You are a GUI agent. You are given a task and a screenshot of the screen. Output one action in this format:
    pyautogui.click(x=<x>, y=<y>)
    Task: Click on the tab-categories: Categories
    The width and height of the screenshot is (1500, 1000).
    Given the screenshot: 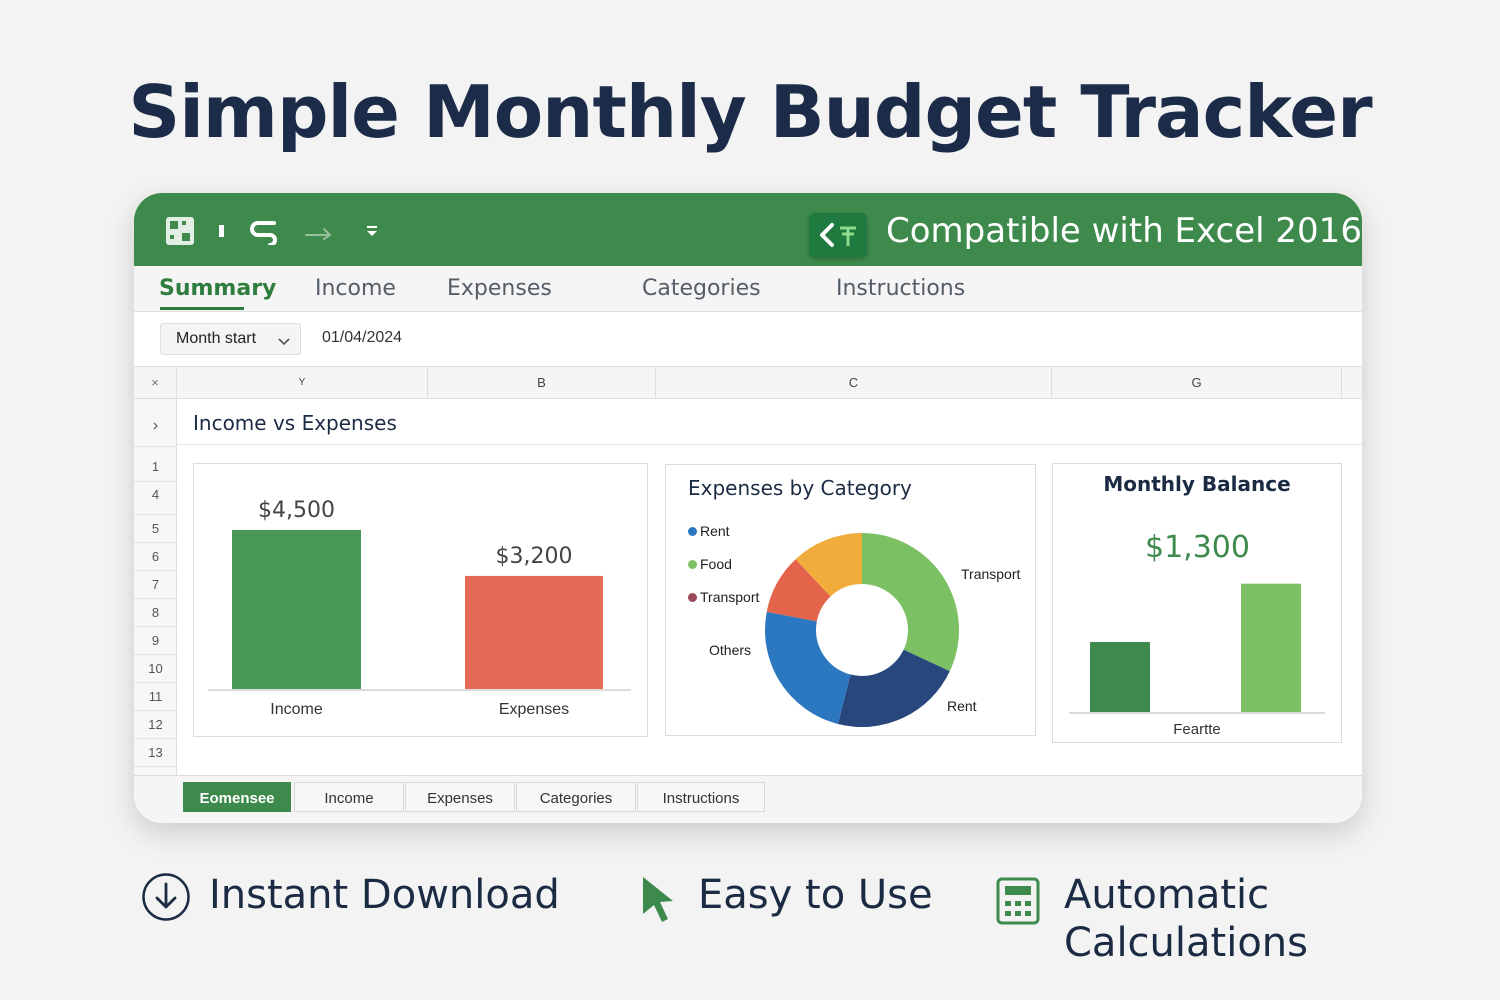 What is the action you would take?
    pyautogui.click(x=701, y=288)
    